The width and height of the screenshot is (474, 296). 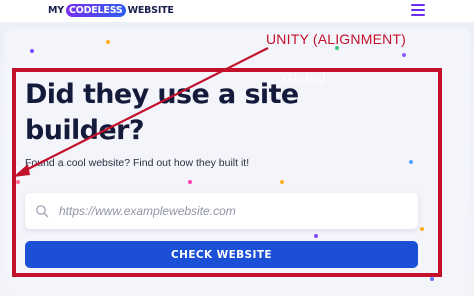 What do you see at coordinates (237, 11) in the screenshot?
I see `top-navigation-bar: MY CODELESS WEBSITE` at bounding box center [237, 11].